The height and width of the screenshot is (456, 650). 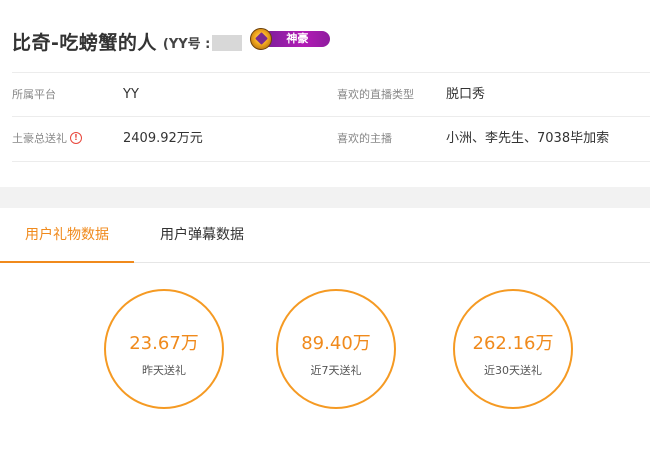 I want to click on platform-value: YY, so click(x=131, y=94).